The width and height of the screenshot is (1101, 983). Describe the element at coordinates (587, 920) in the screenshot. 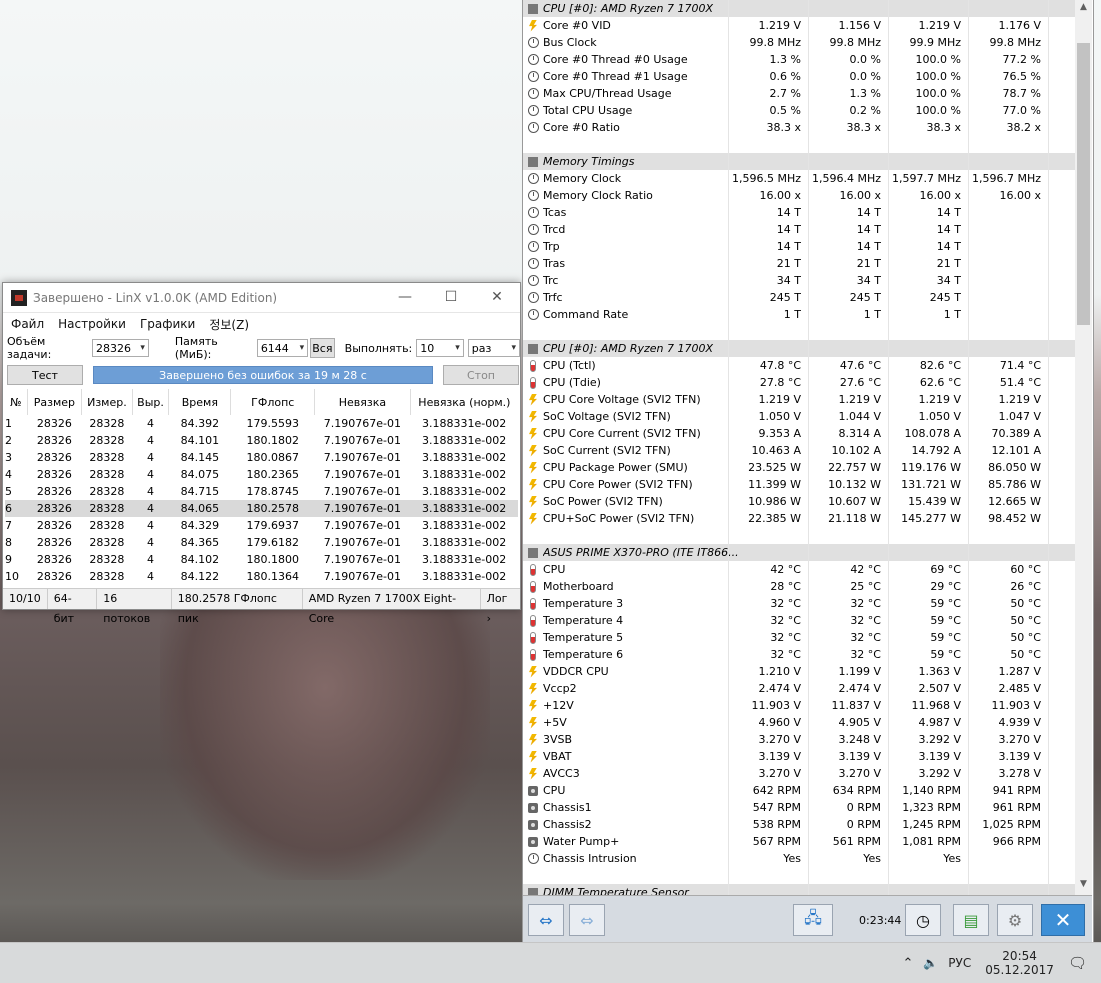

I see `collapse-arrows-icon: ⇔` at that location.